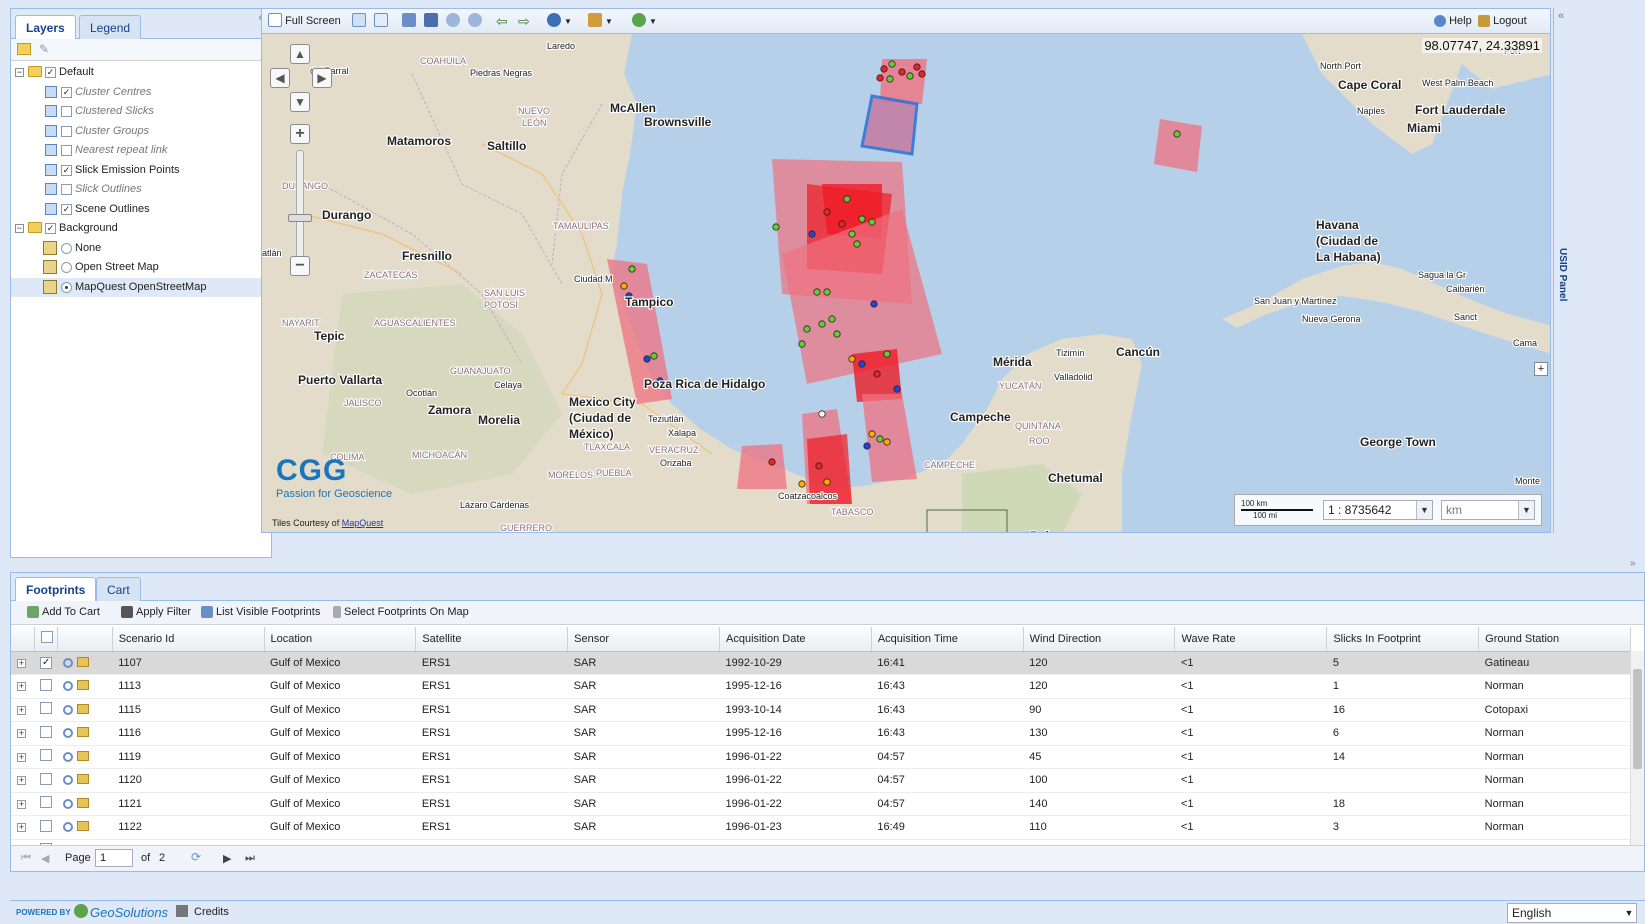 The image size is (1645, 924). Describe the element at coordinates (340, 639) in the screenshot. I see `column-header: Location` at that location.